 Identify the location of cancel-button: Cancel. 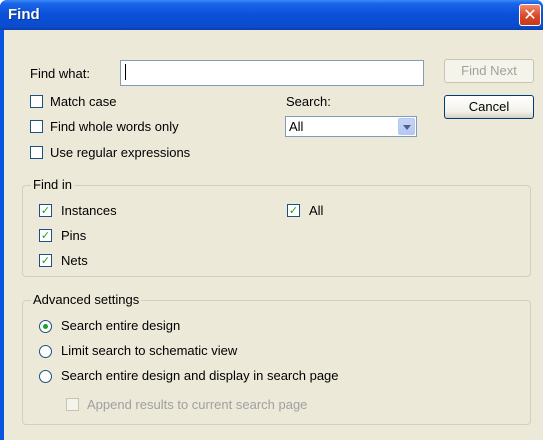
(489, 107).